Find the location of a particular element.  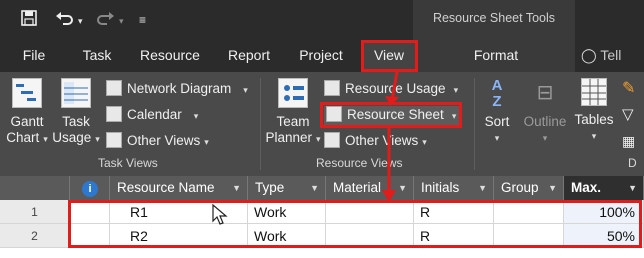

resource-usage-label: Resource Usage is located at coordinates (395, 88).